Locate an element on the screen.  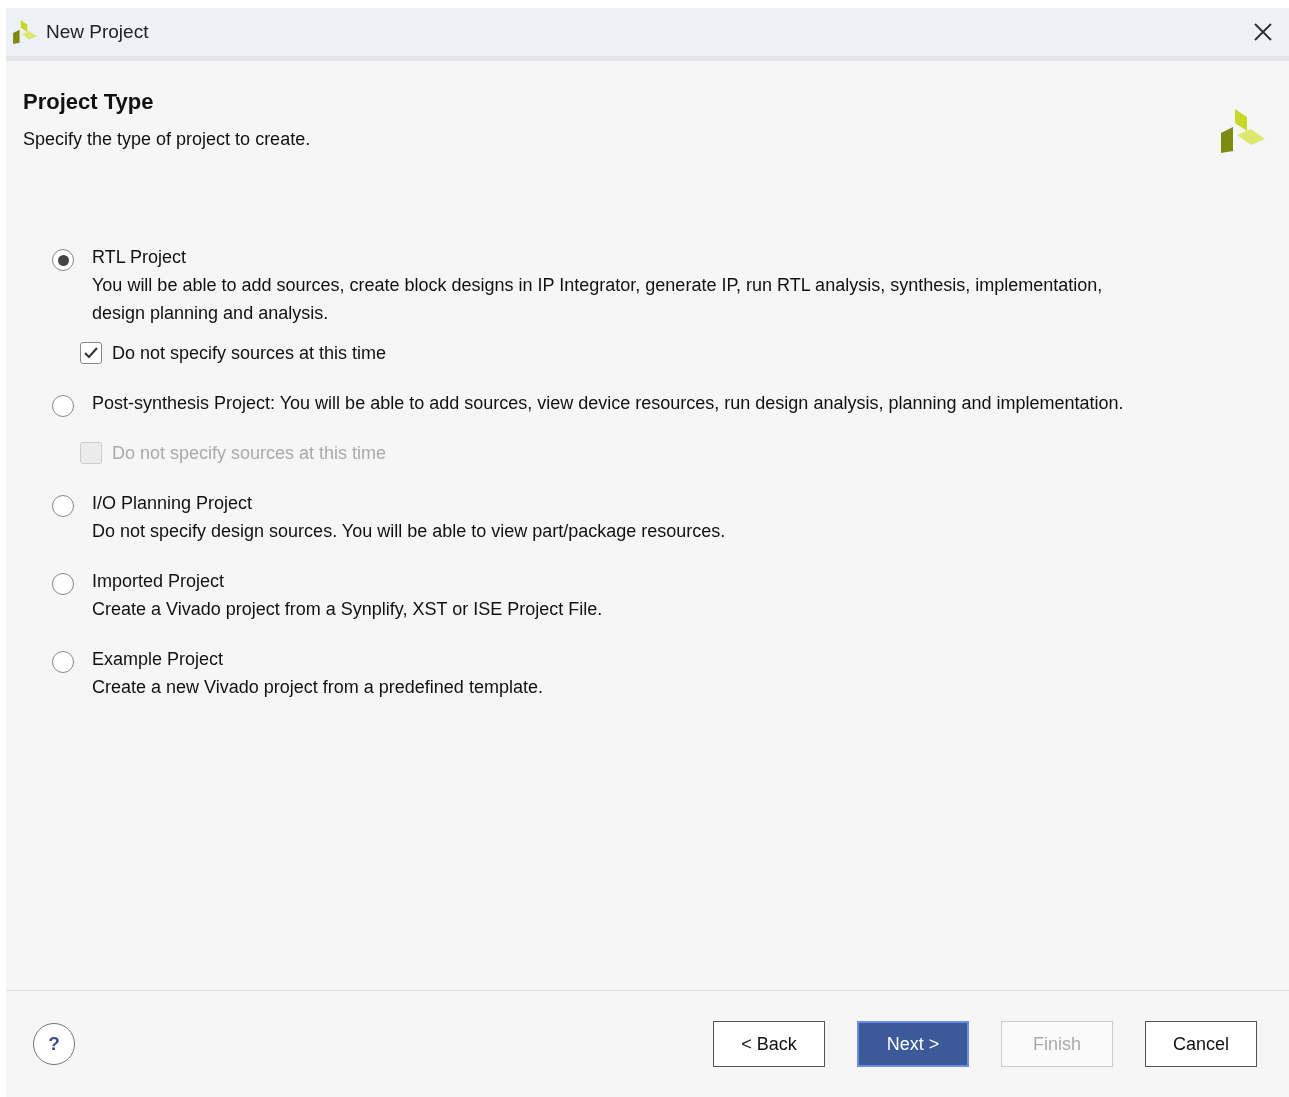
dialog-button: < Back is located at coordinates (769, 1044).